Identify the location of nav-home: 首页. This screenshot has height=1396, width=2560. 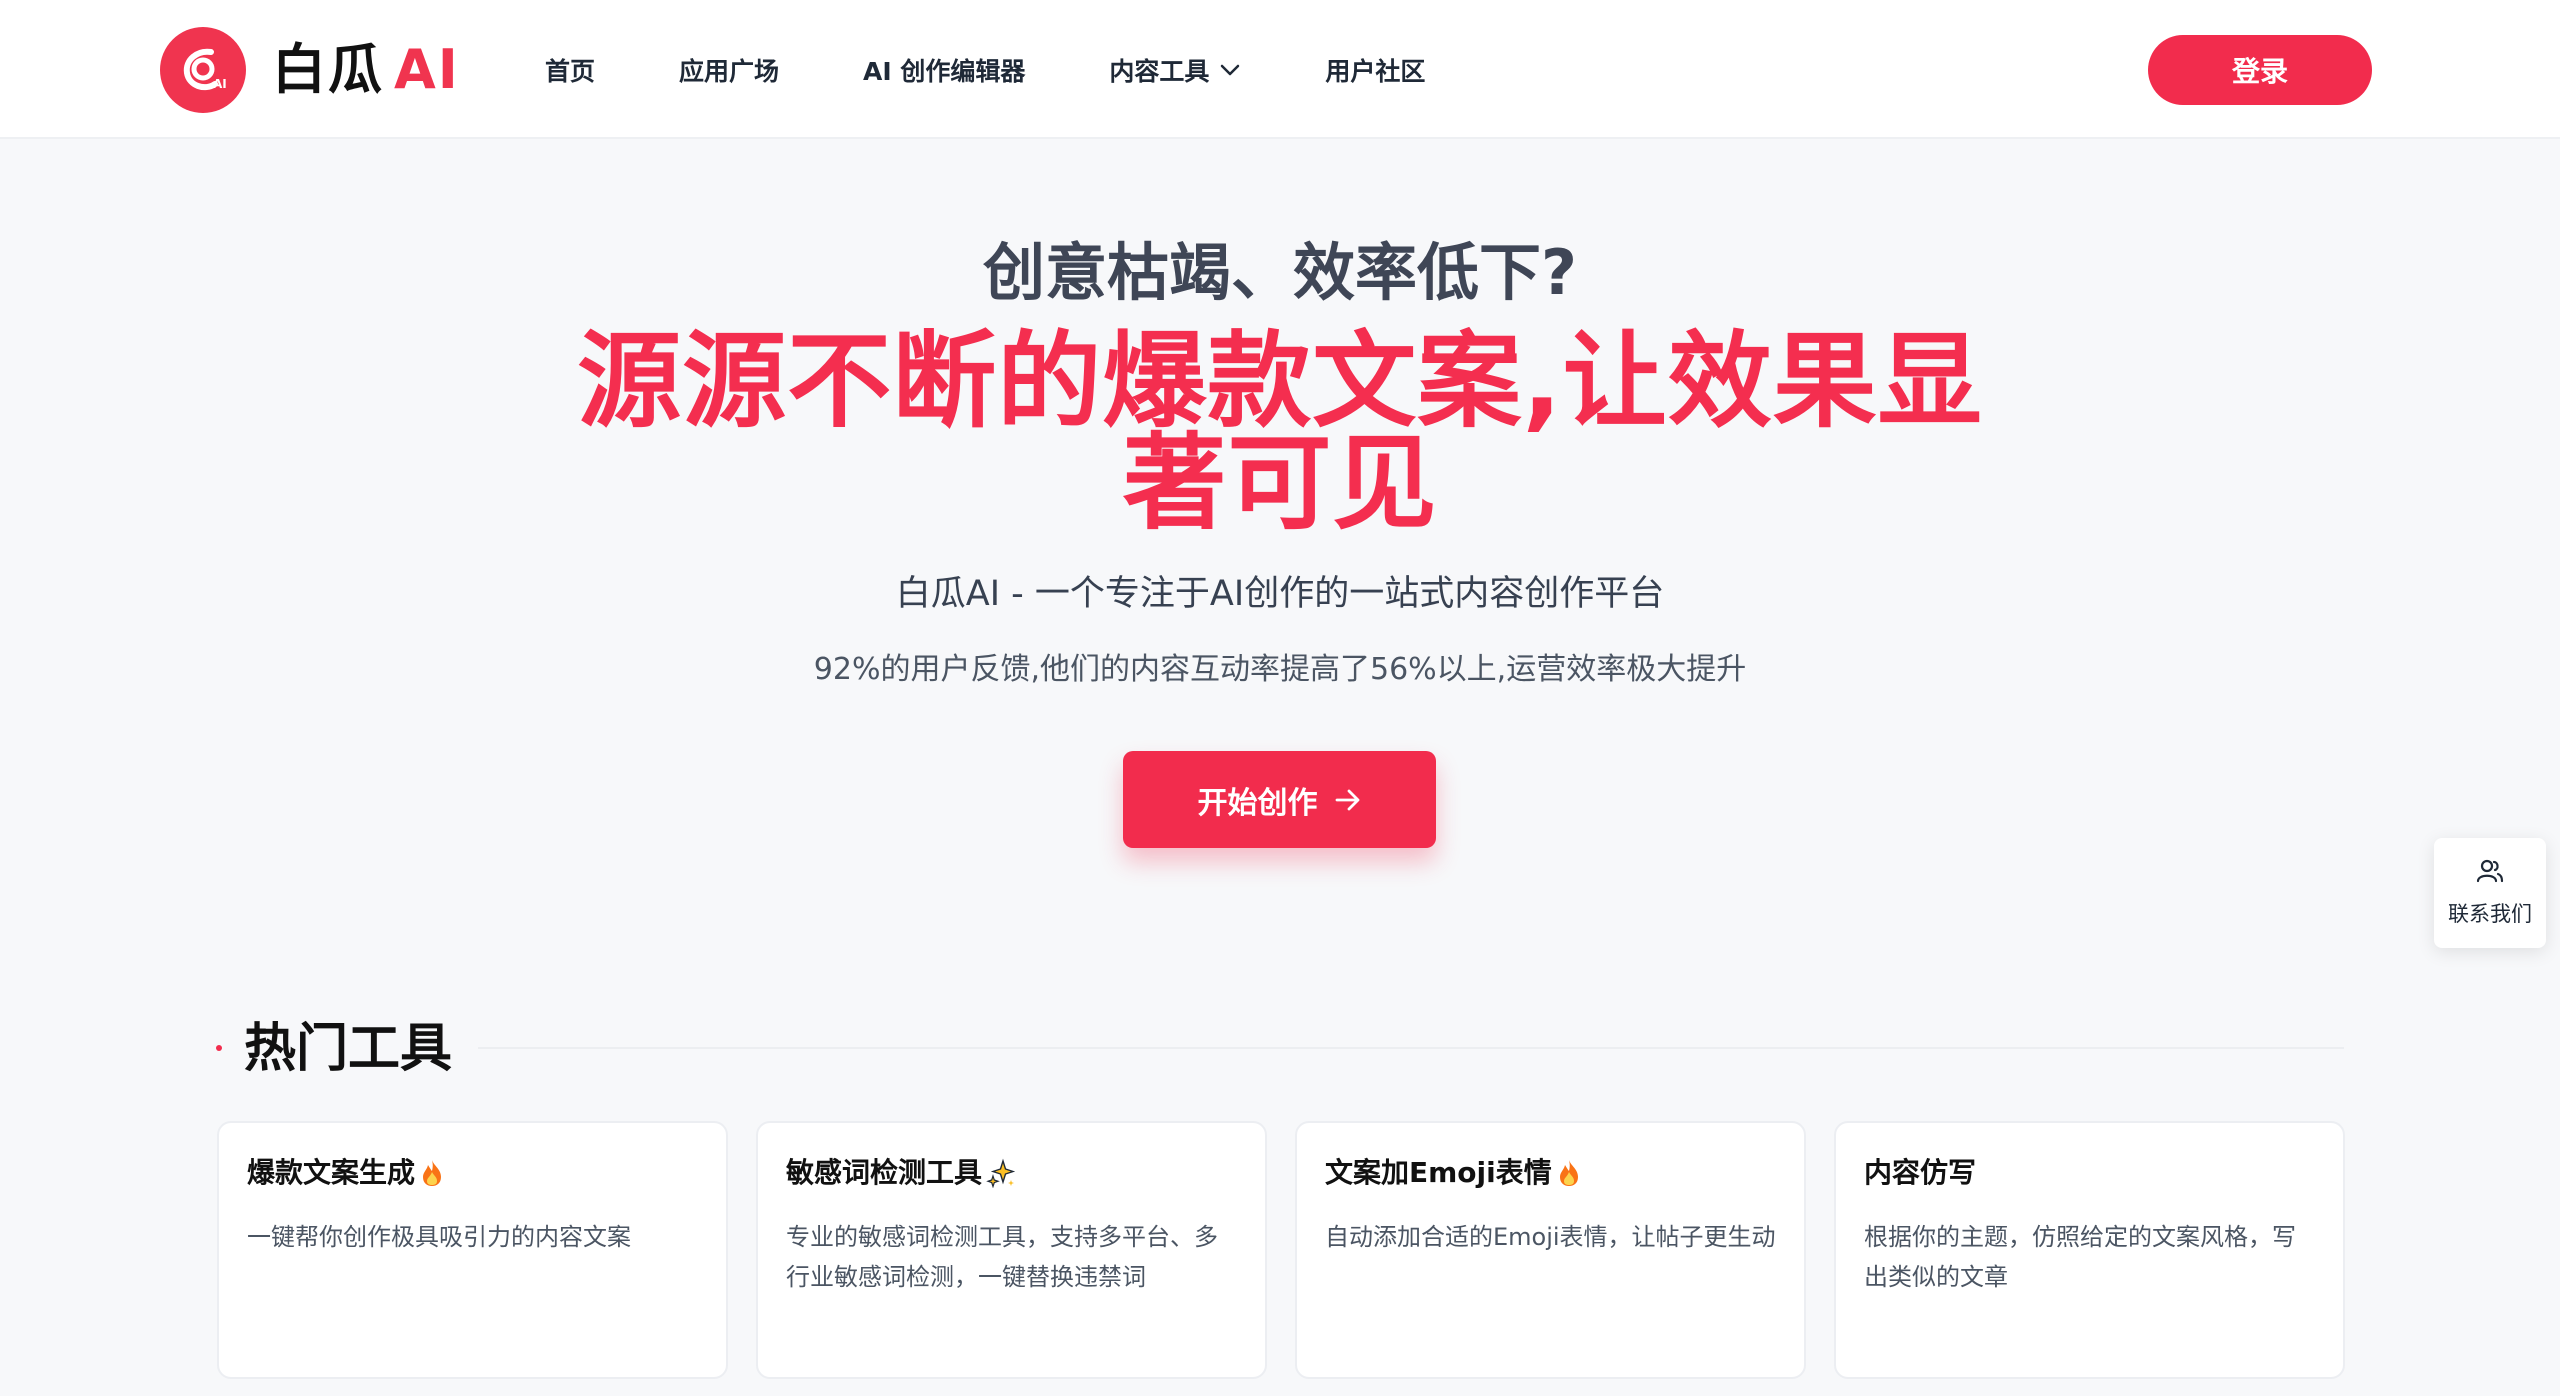
(570, 70).